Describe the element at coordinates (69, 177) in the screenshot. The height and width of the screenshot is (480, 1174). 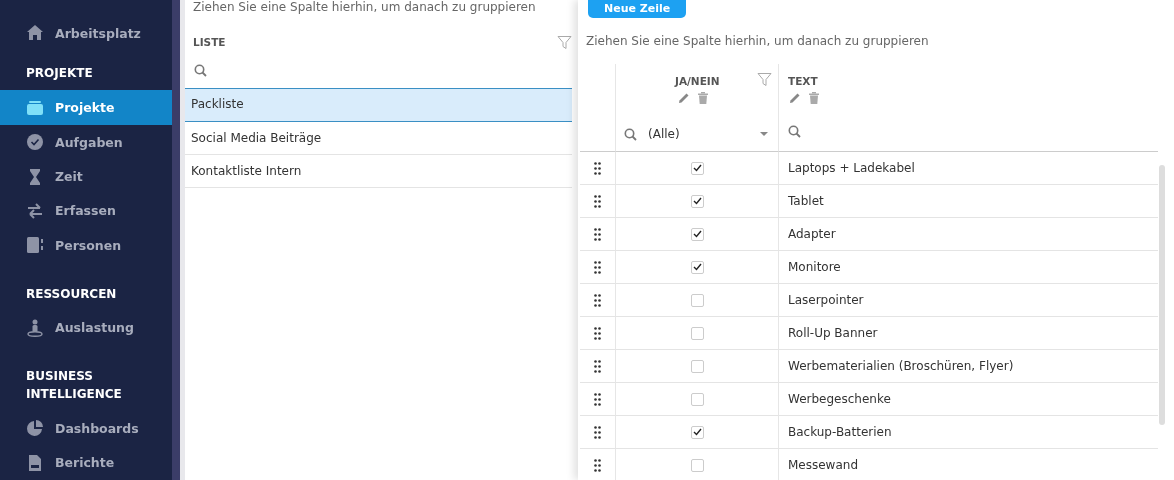
I see `nav-label: Zeit` at that location.